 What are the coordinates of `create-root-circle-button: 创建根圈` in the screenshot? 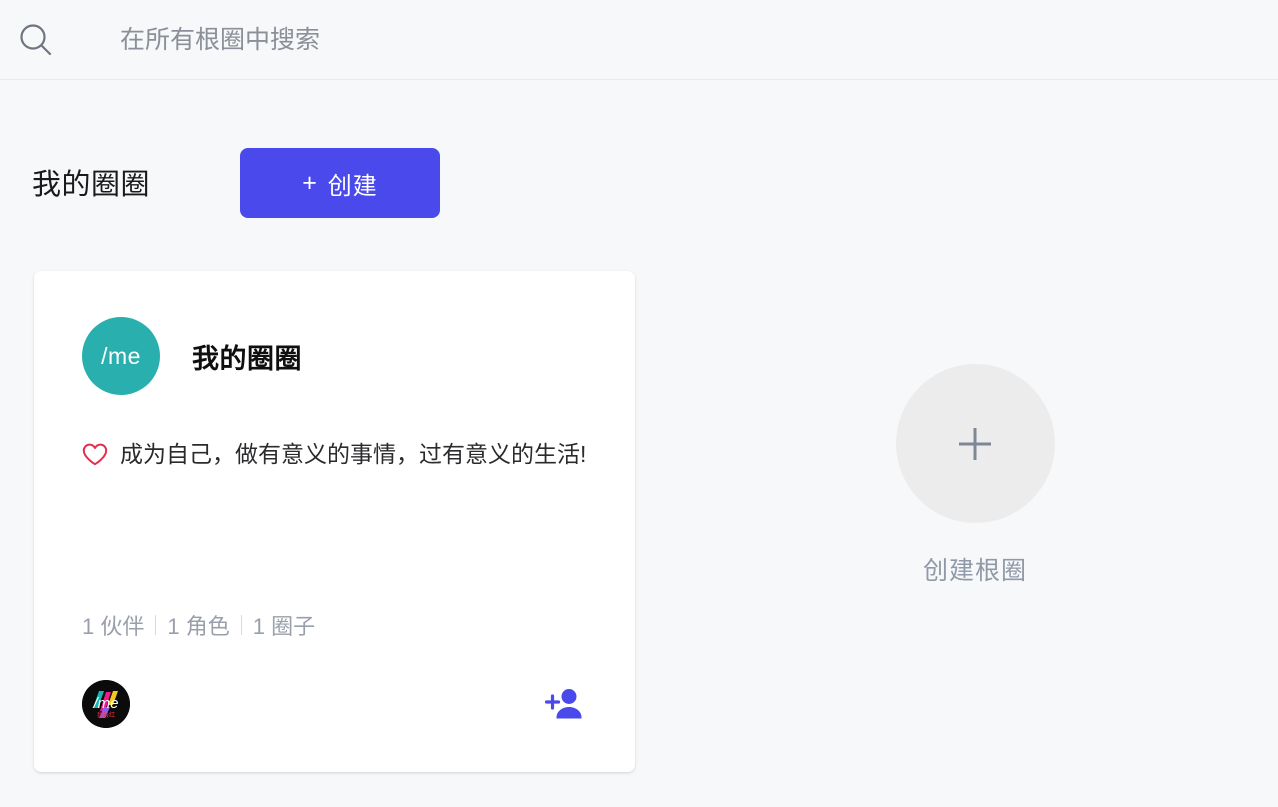 It's located at (975, 475).